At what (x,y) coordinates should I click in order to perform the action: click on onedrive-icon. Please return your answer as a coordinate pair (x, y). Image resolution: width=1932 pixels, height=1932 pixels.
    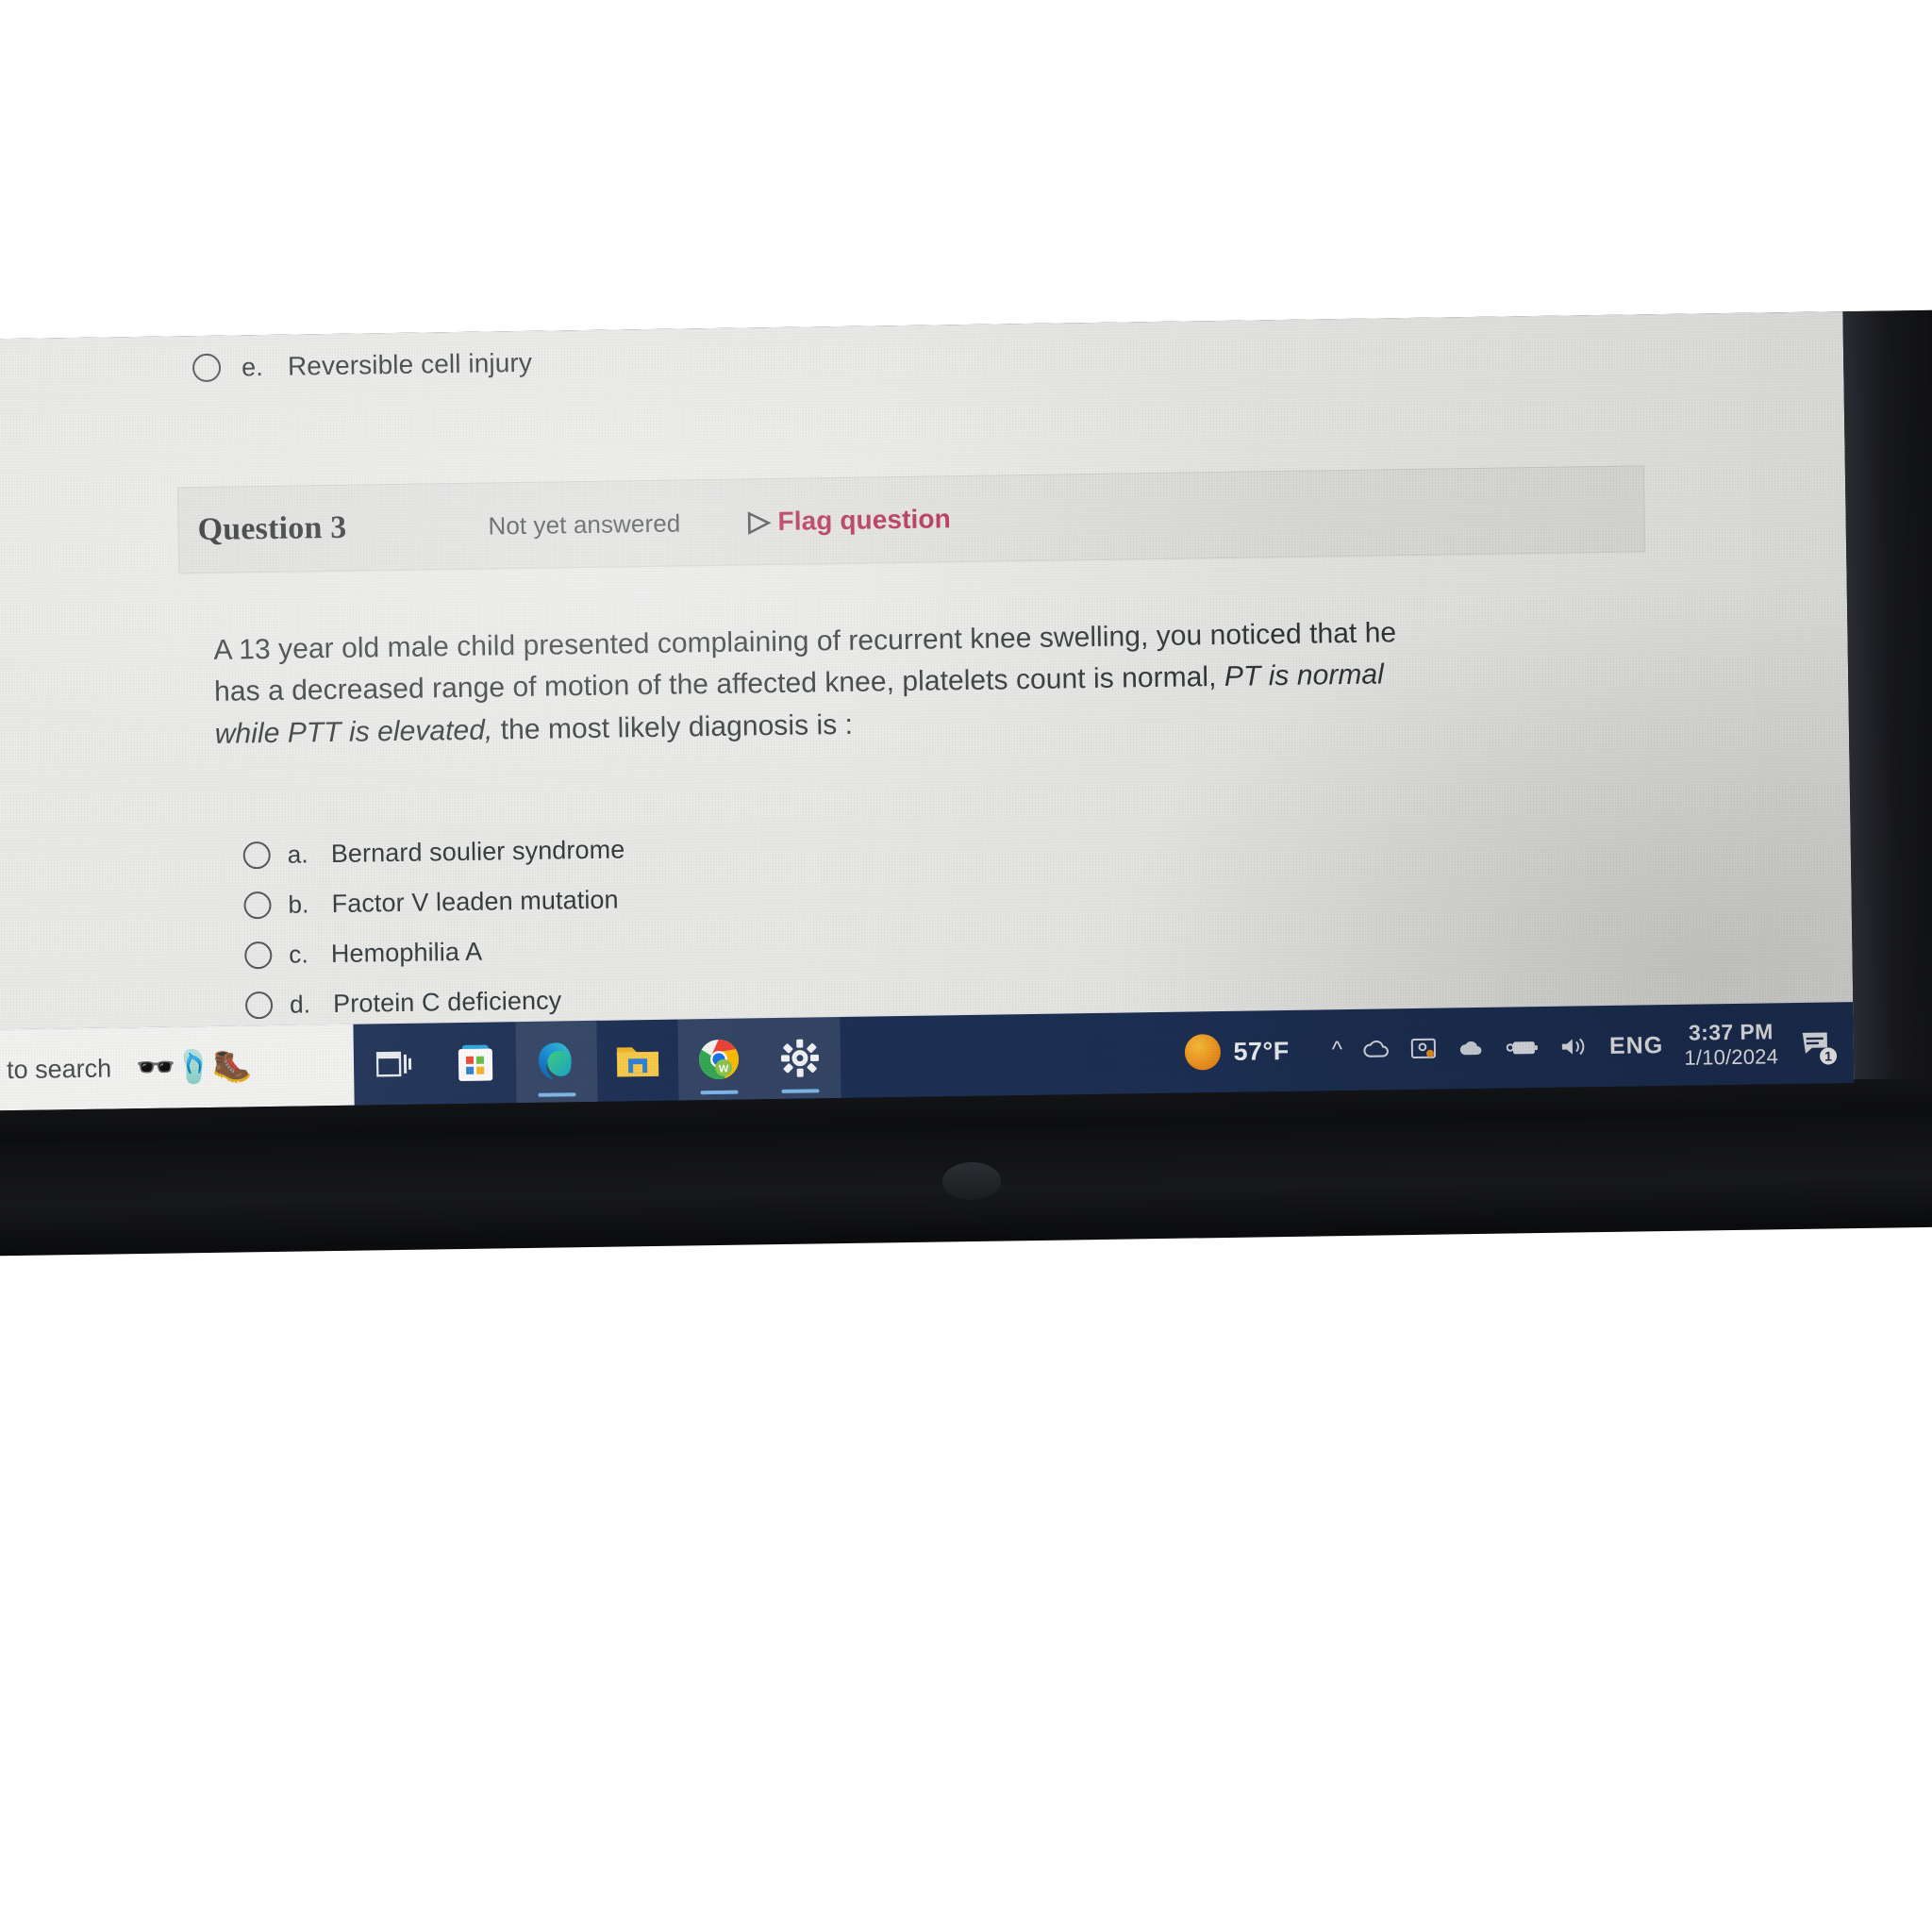
    Looking at the image, I should click on (1376, 1049).